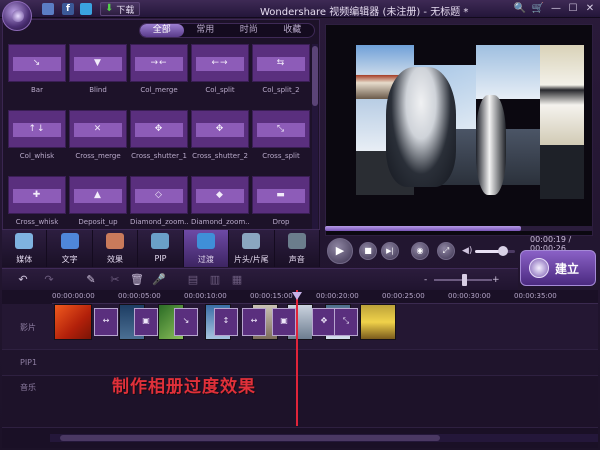  What do you see at coordinates (220, 156) in the screenshot?
I see `transition-name: Cross_shutter_2` at bounding box center [220, 156].